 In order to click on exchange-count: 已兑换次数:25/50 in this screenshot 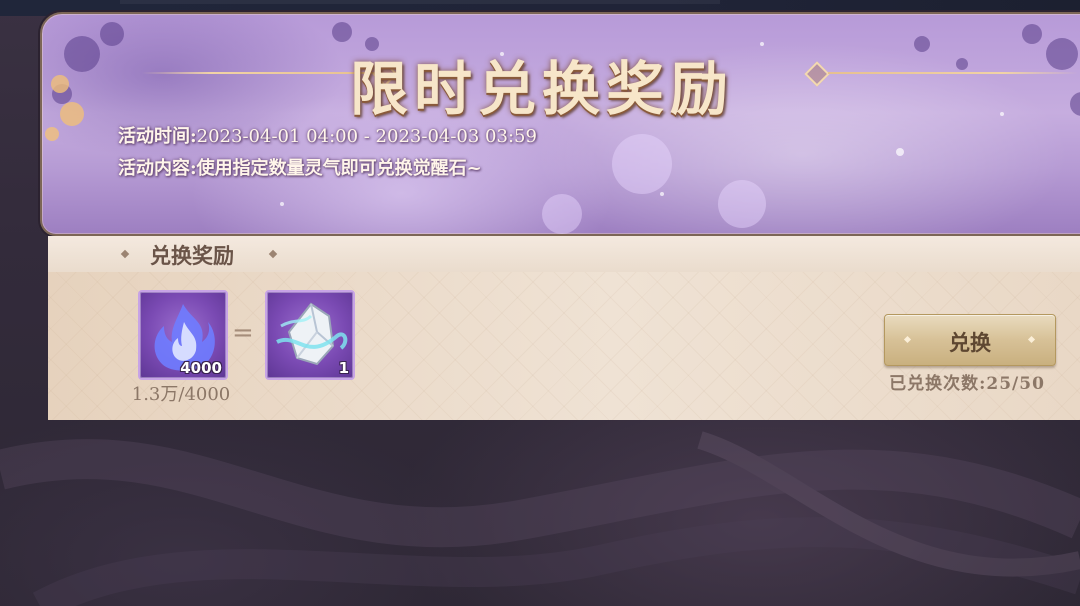, I will do `click(967, 384)`.